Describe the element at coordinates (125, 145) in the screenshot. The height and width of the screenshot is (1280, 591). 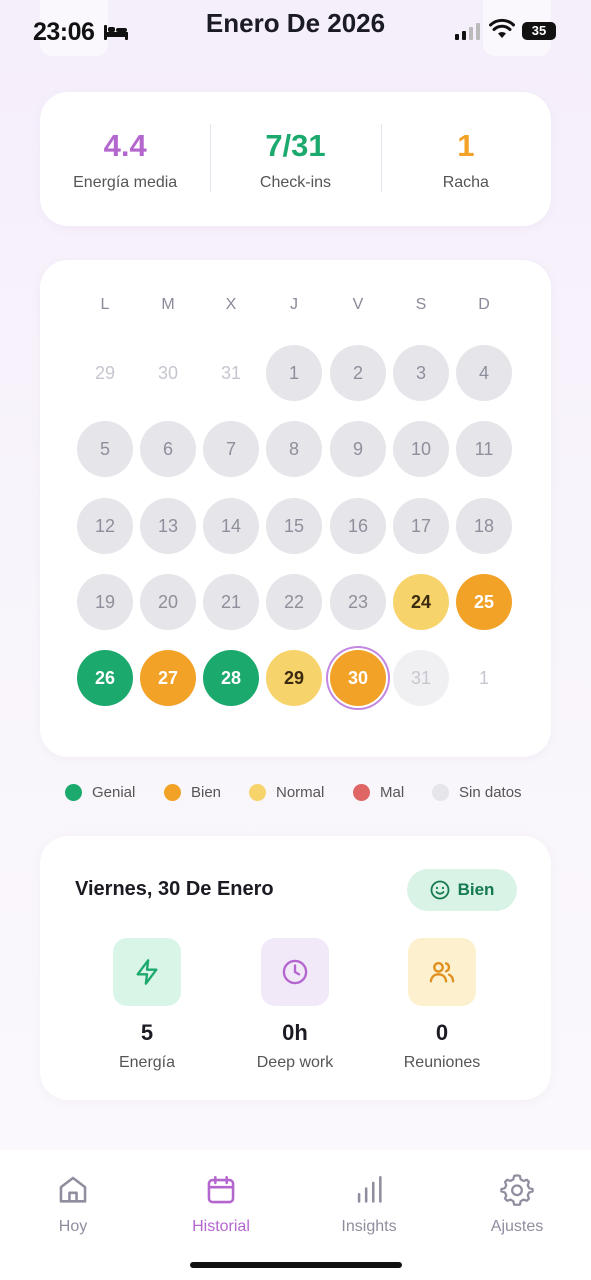
I see `stat-value: 4.4` at that location.